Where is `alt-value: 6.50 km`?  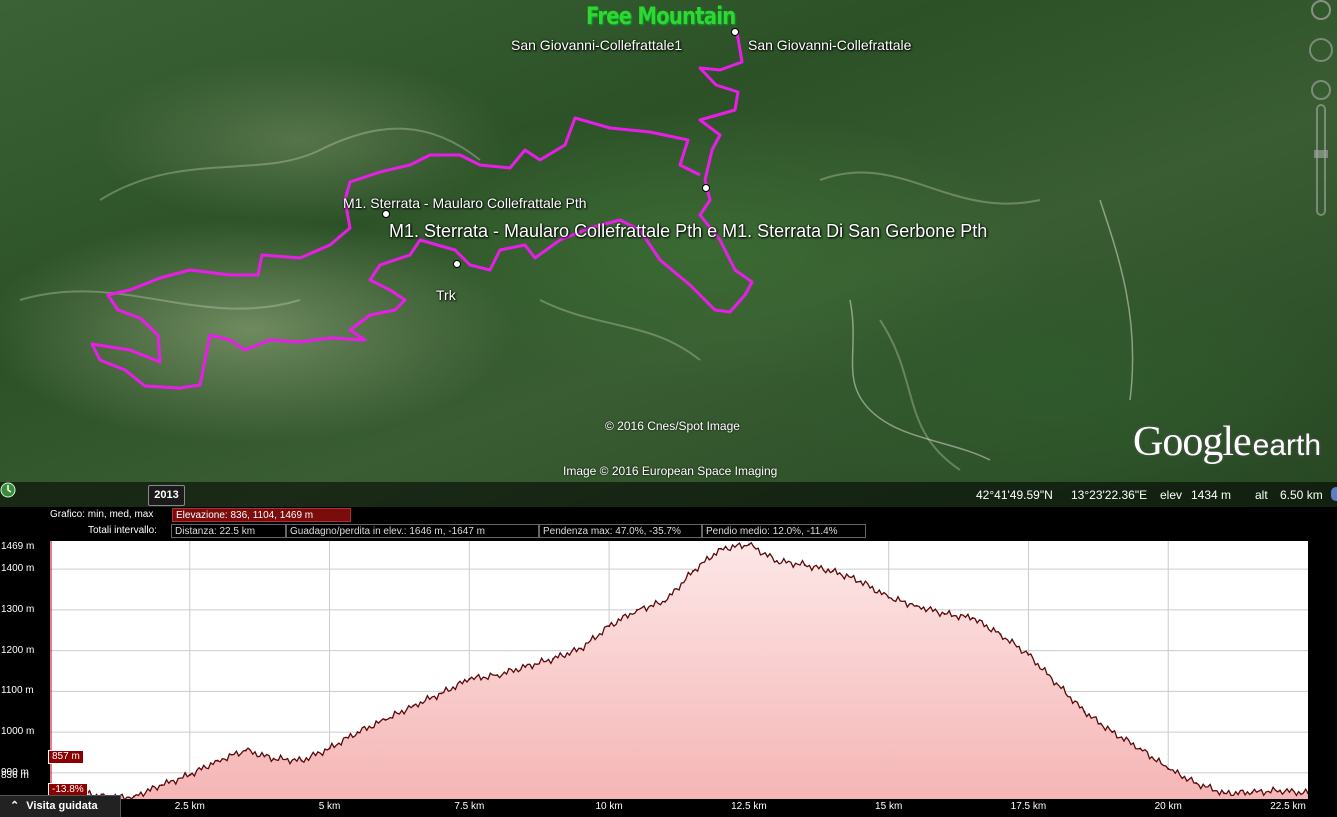
alt-value: 6.50 km is located at coordinates (1301, 495).